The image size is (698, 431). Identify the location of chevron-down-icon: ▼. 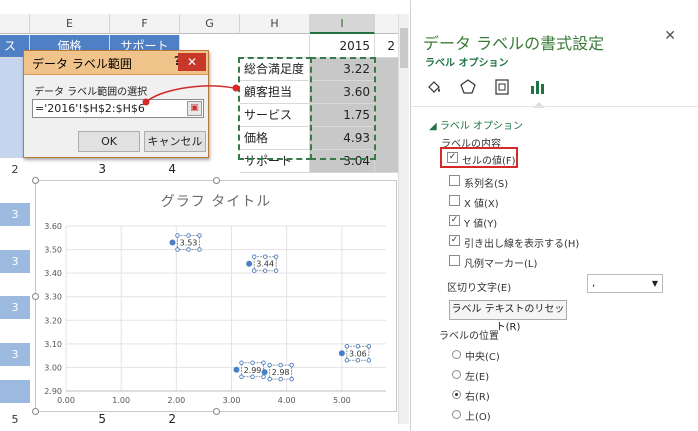
(654, 283).